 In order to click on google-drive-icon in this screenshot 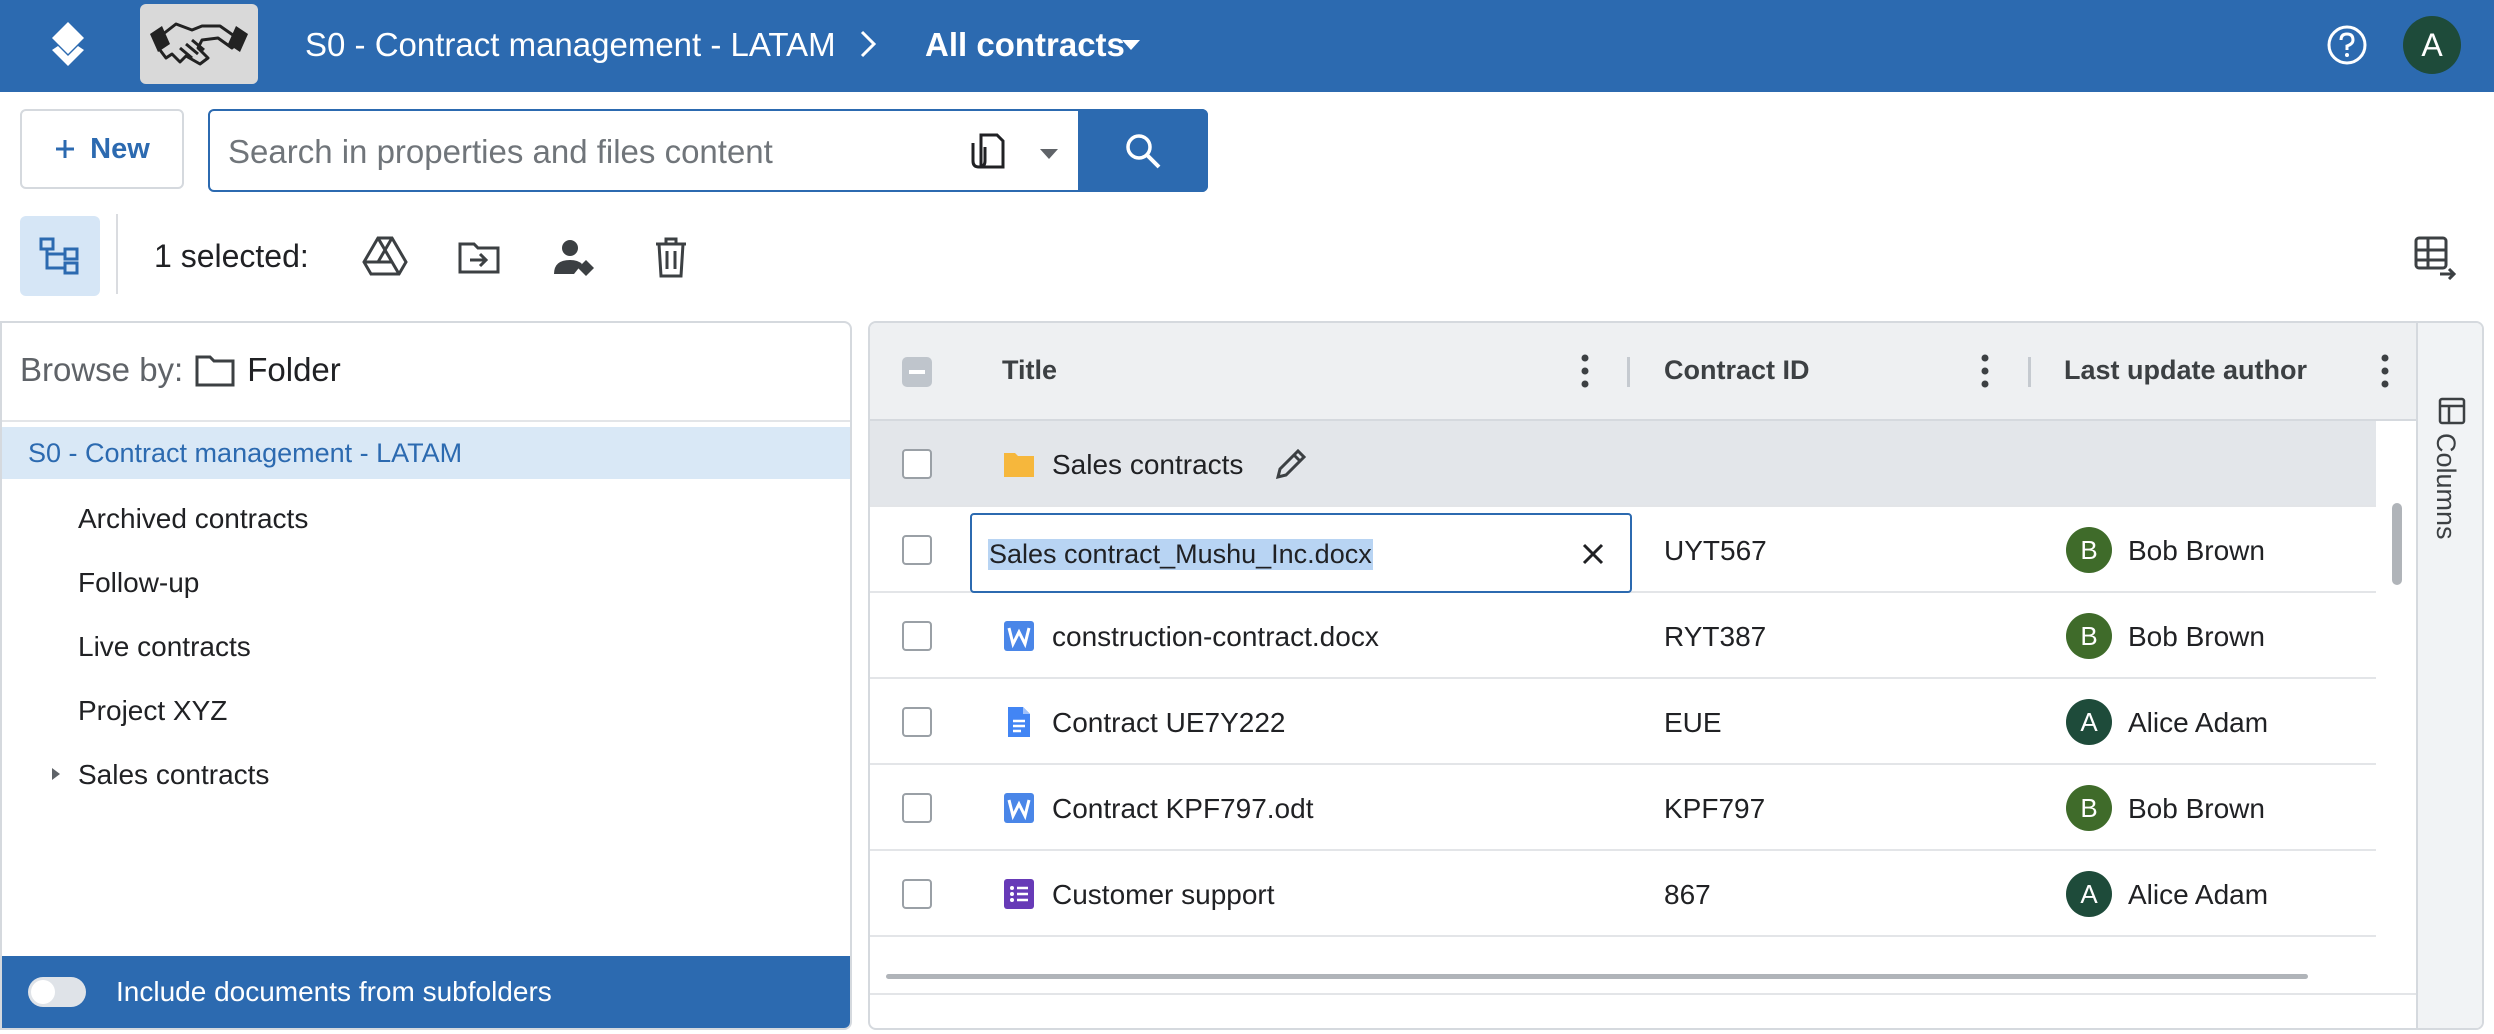, I will do `click(385, 257)`.